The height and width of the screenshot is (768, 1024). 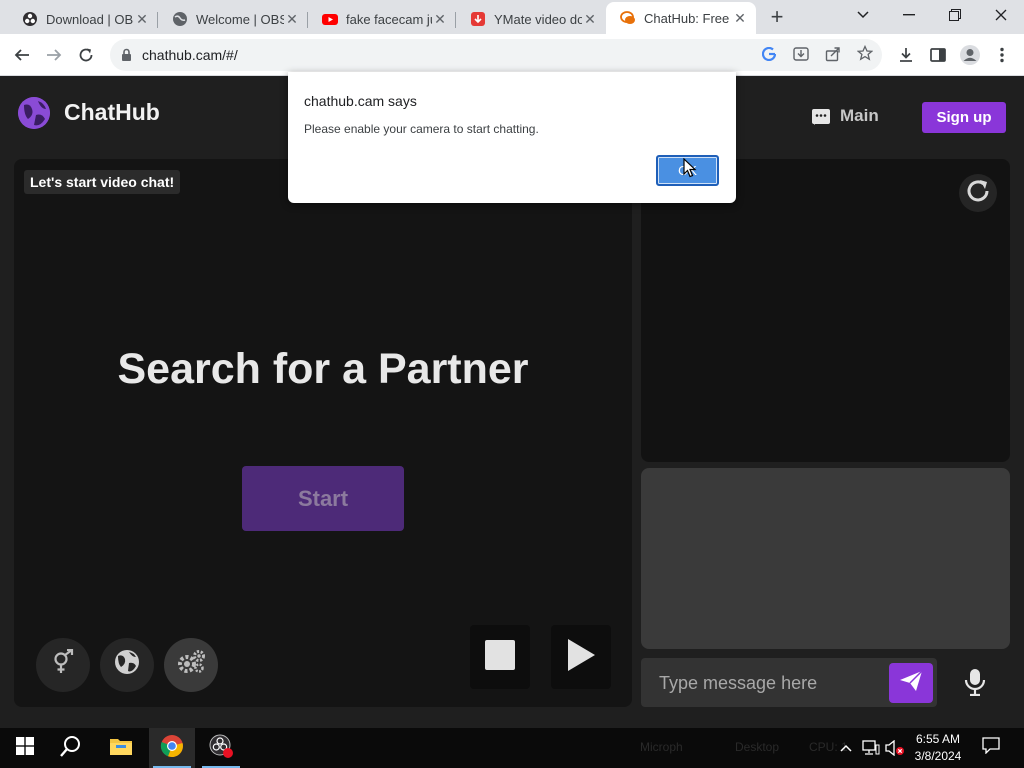 What do you see at coordinates (906, 55) in the screenshot?
I see `downloads-icon` at bounding box center [906, 55].